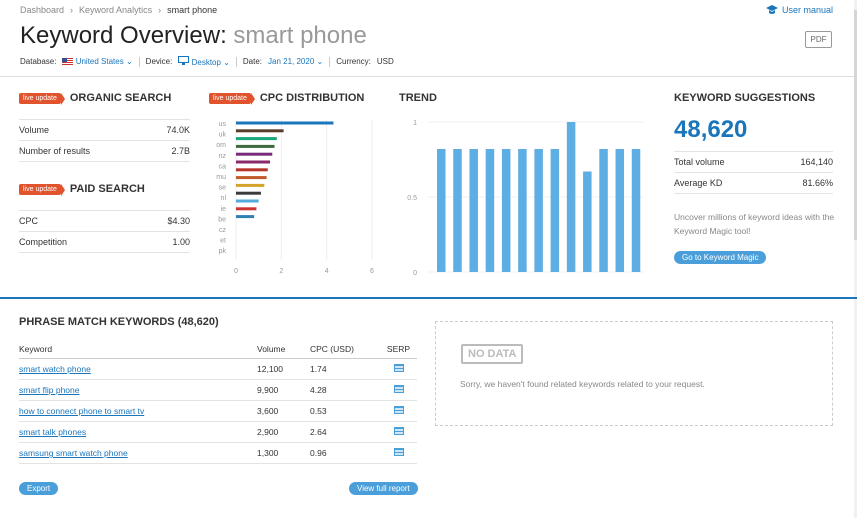 The image size is (857, 518). What do you see at coordinates (221, 145) in the screenshot?
I see `y-tick-label: om` at bounding box center [221, 145].